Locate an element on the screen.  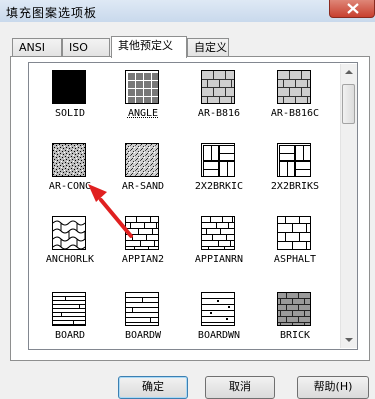
sand-swatch-icon is located at coordinates (142, 160).